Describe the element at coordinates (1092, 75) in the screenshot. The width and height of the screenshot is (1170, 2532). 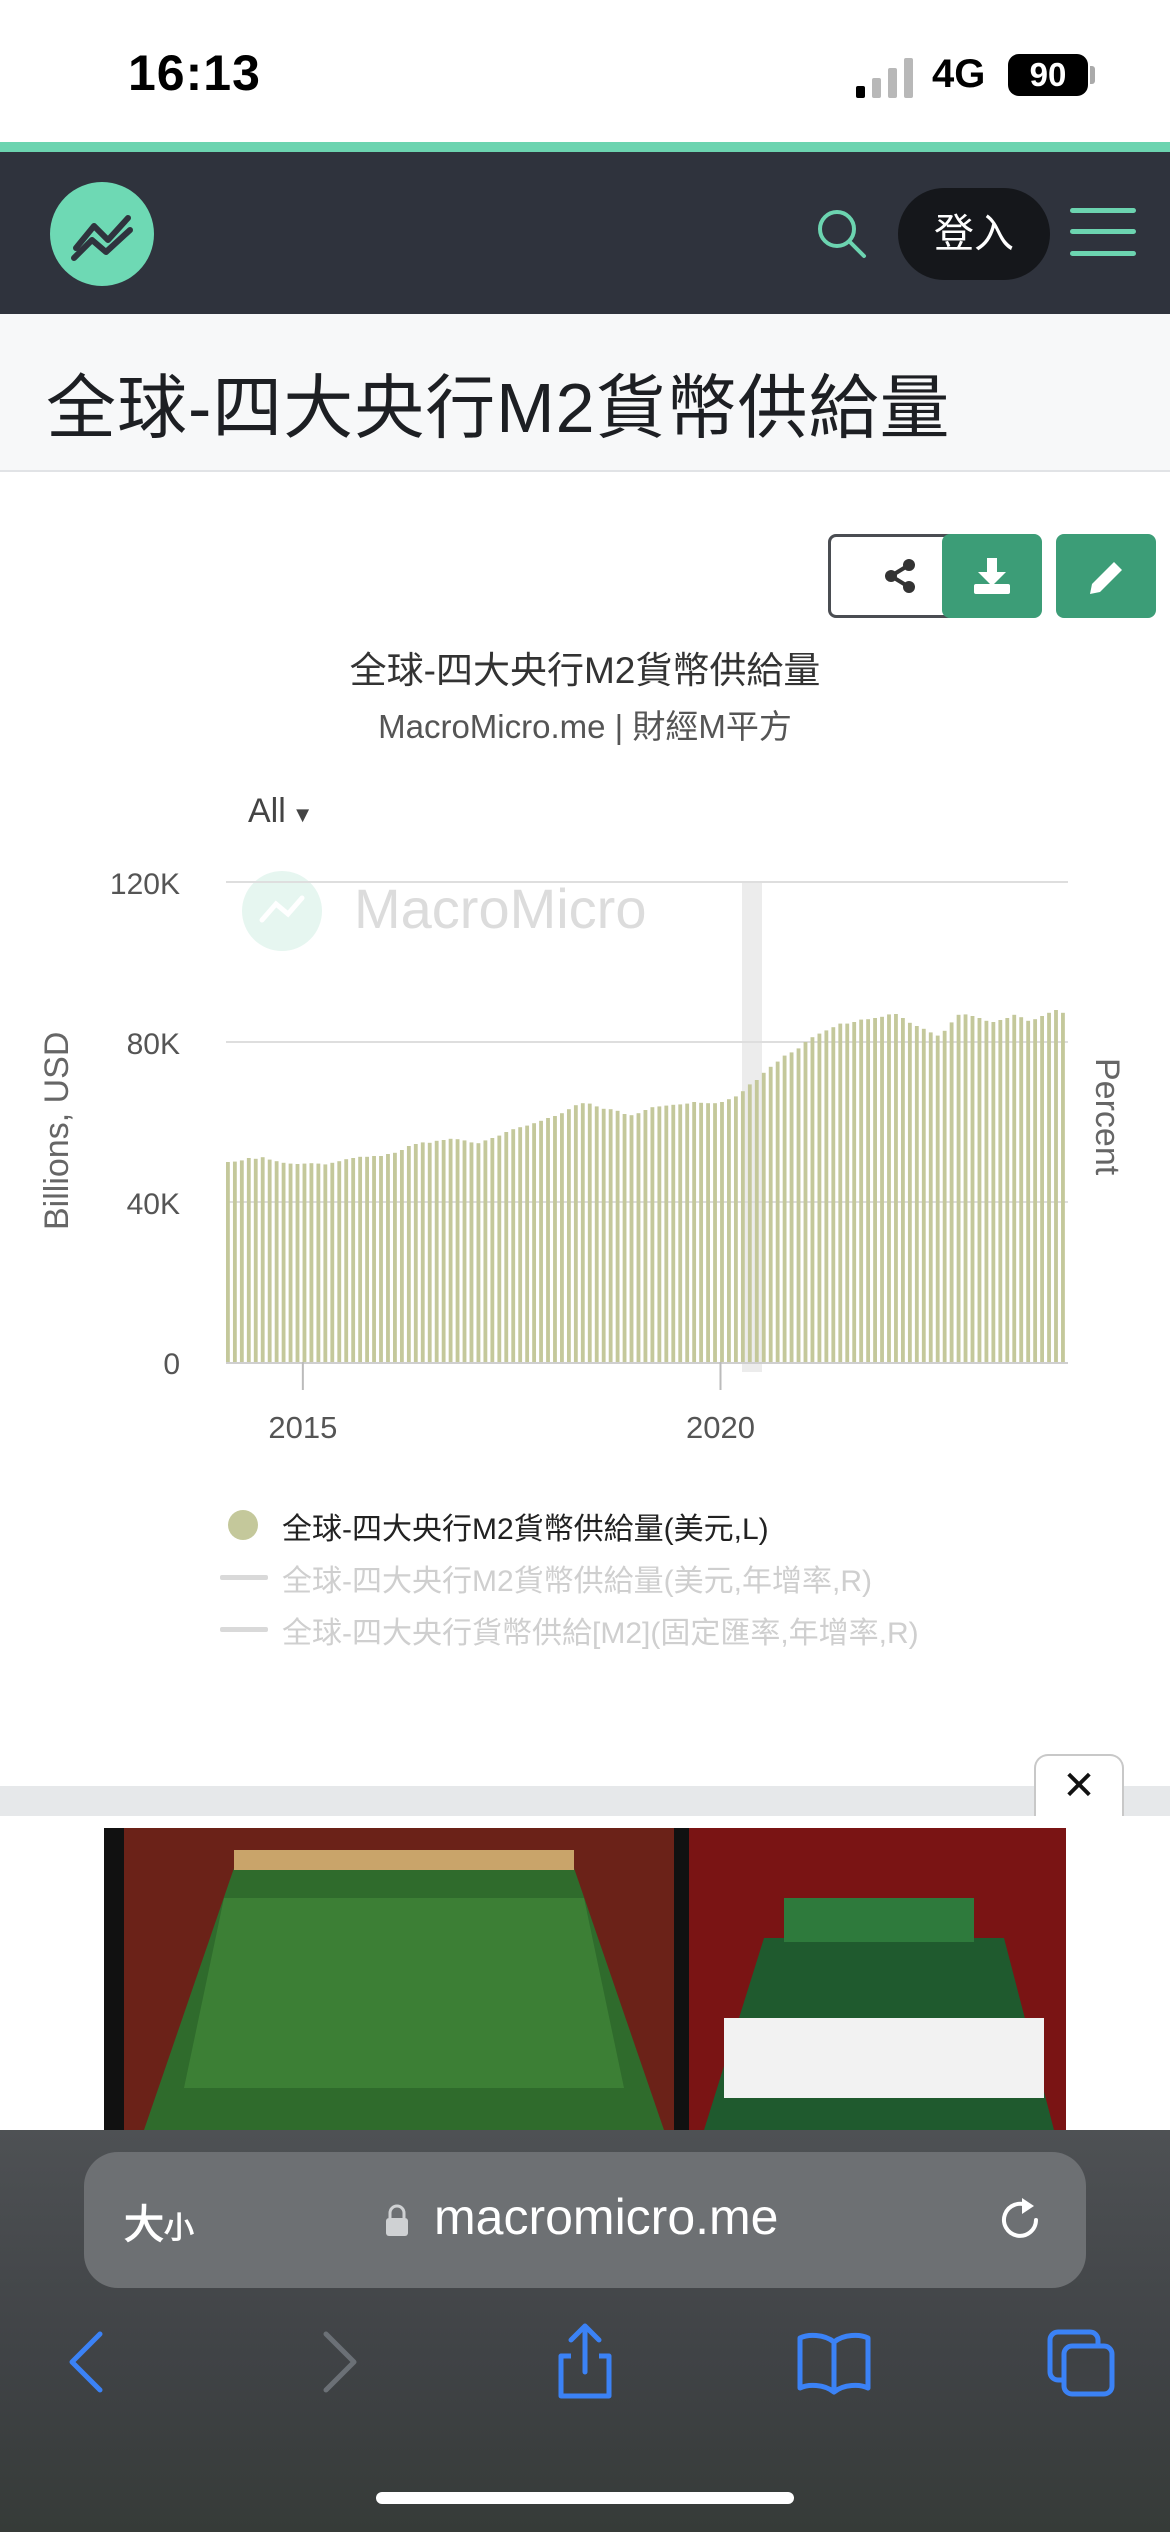
I see `battery-tip` at that location.